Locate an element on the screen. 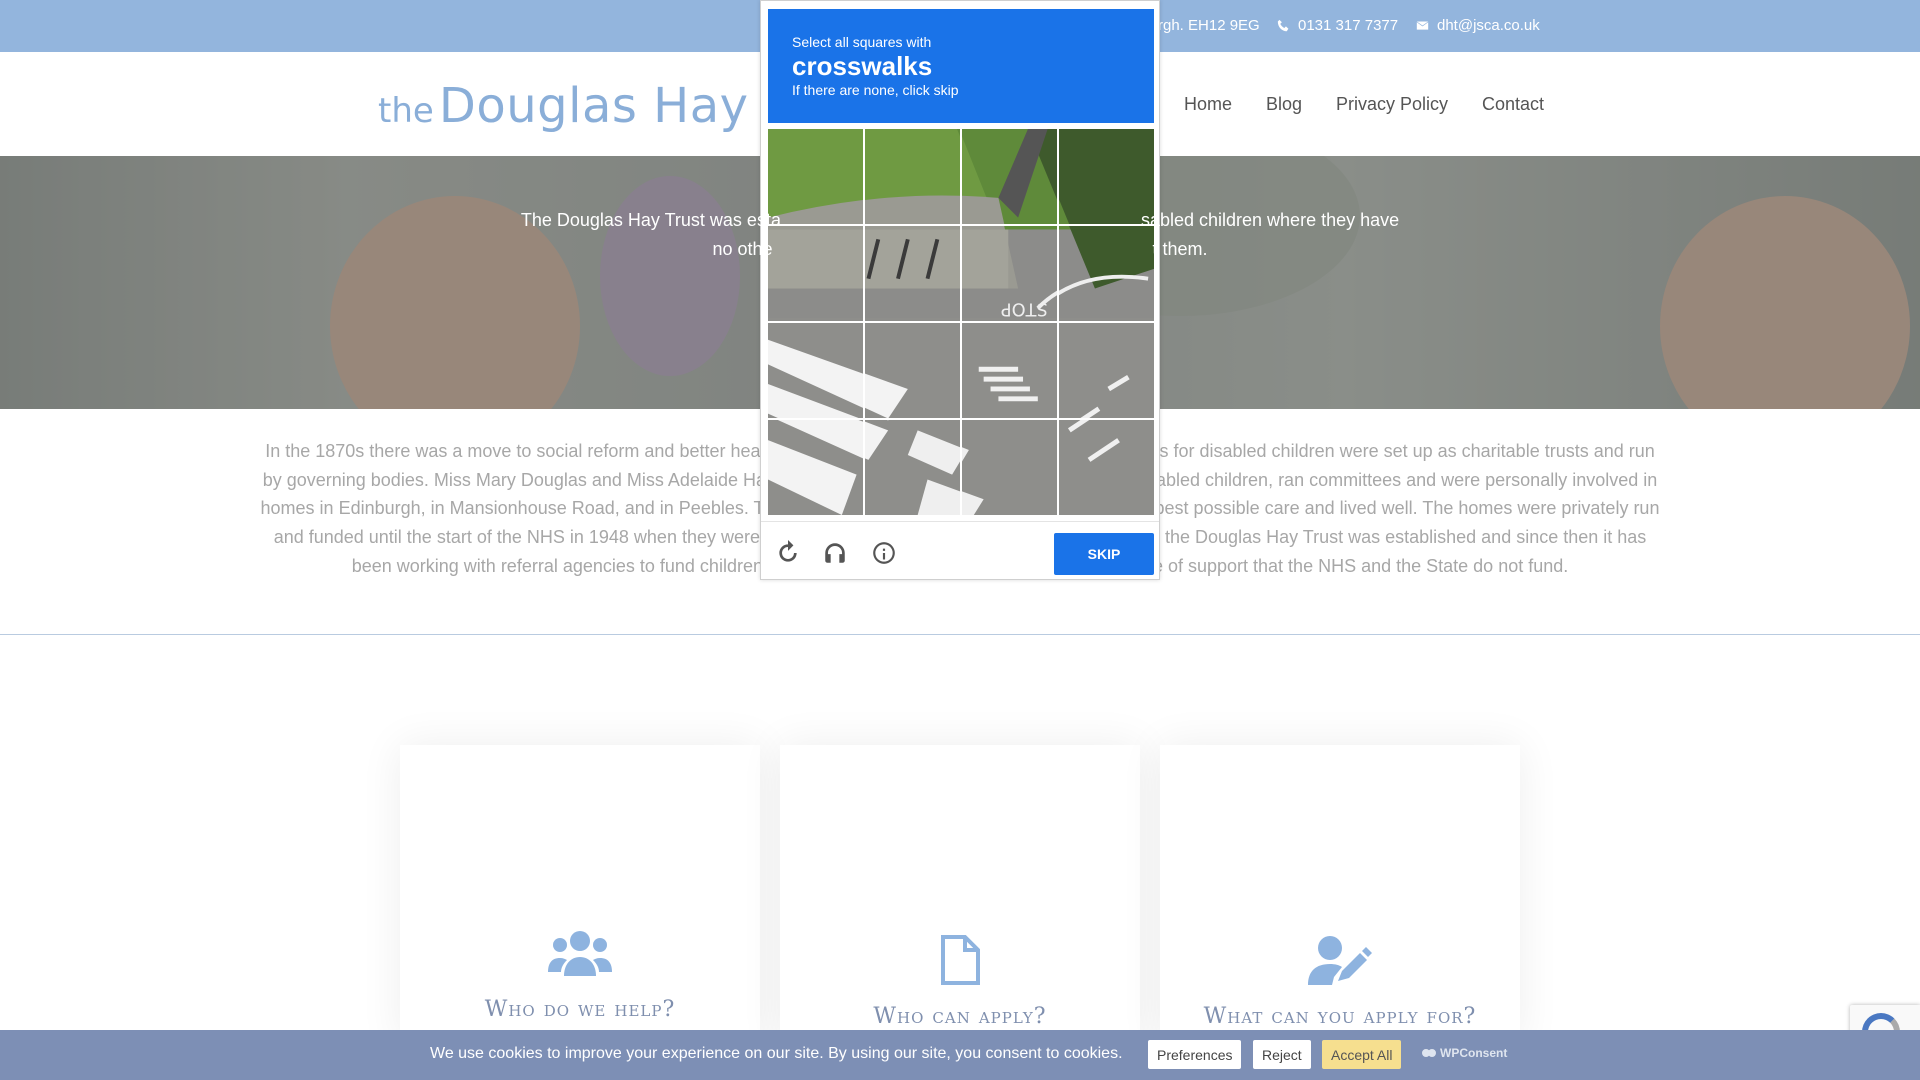 Image resolution: width=1920 pixels, height=1080 pixels. nav-home: Home is located at coordinates (1208, 104).